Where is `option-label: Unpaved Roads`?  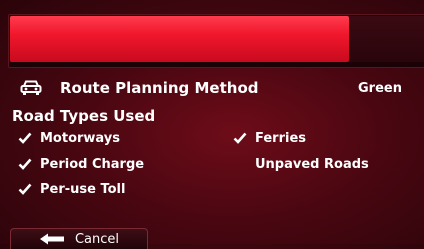
option-label: Unpaved Roads is located at coordinates (312, 164).